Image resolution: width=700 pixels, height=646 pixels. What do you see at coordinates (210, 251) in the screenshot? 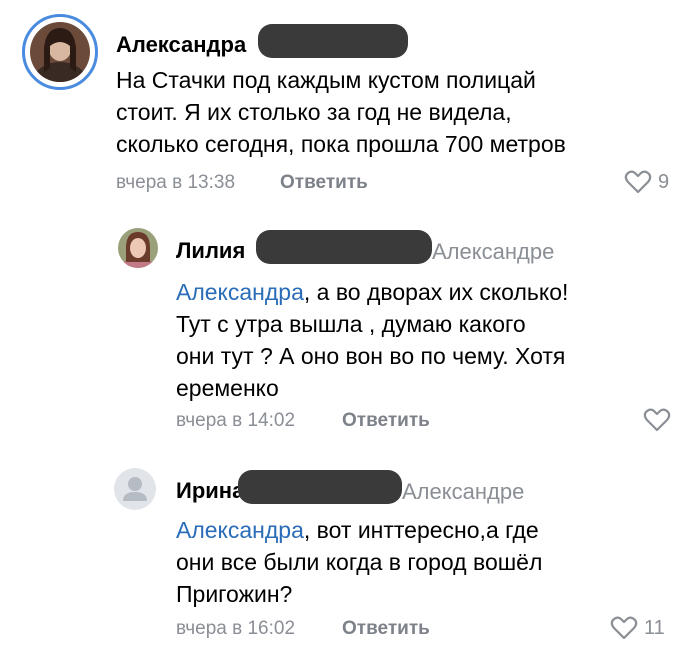
I see `comment-author: Лилия` at bounding box center [210, 251].